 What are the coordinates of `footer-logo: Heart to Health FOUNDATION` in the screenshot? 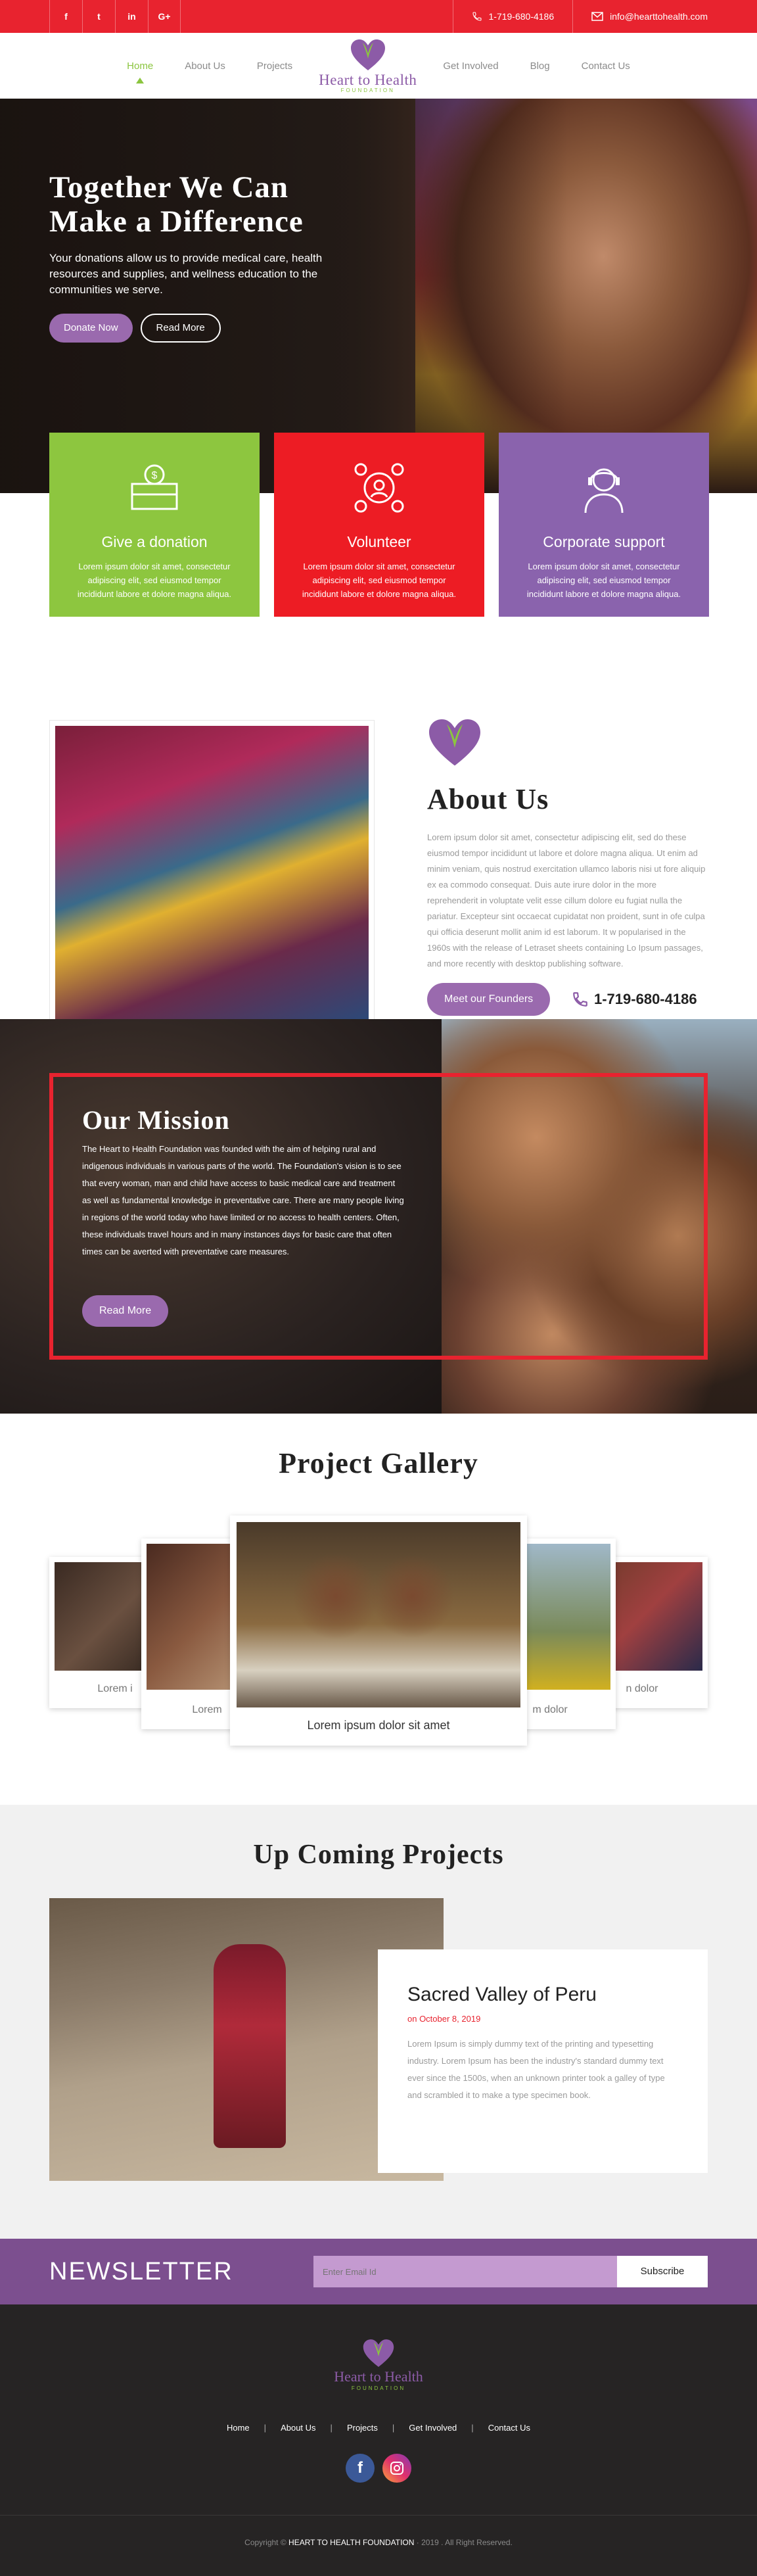 It's located at (378, 2365).